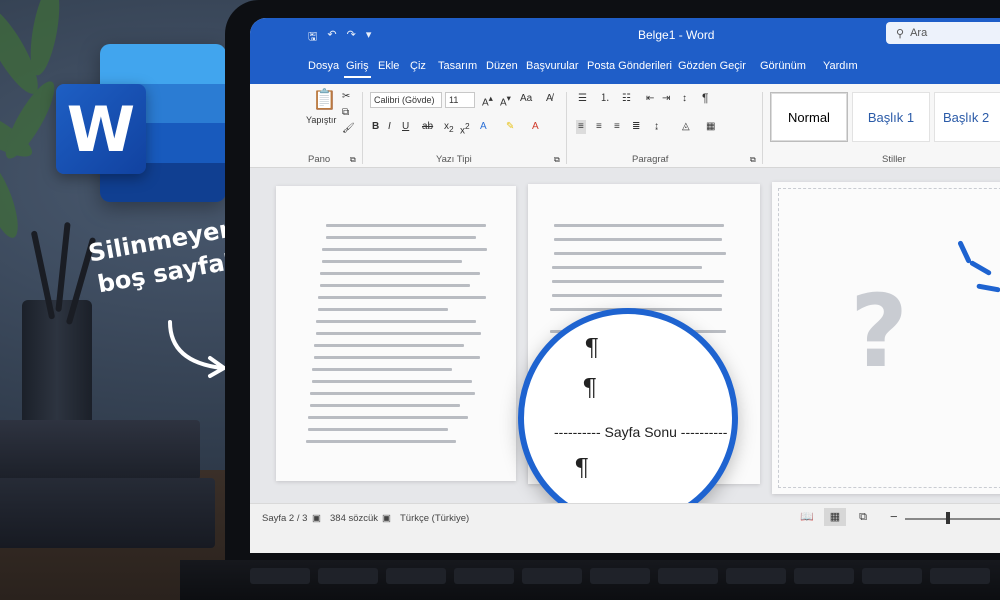 This screenshot has height=600, width=1000. I want to click on superscript-icon: x2, so click(465, 129).